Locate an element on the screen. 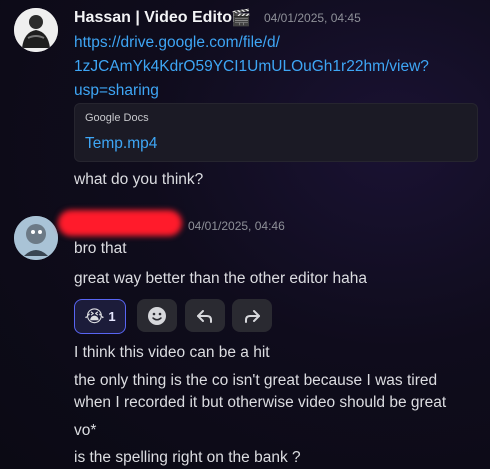 The height and width of the screenshot is (469, 490). statue-avatar-image is located at coordinates (36, 30).